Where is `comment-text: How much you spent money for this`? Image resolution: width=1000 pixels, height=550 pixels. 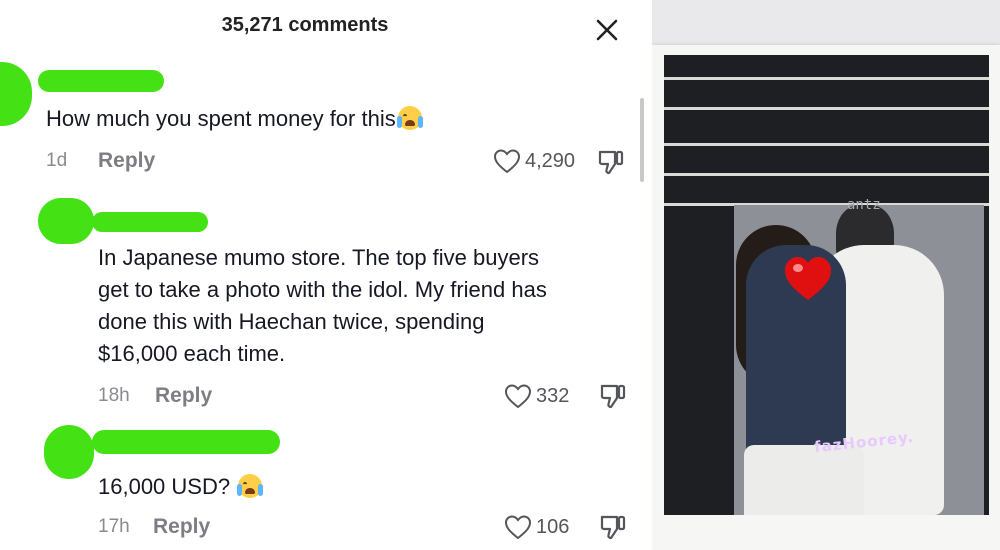 comment-text: How much you spent money for this is located at coordinates (234, 119).